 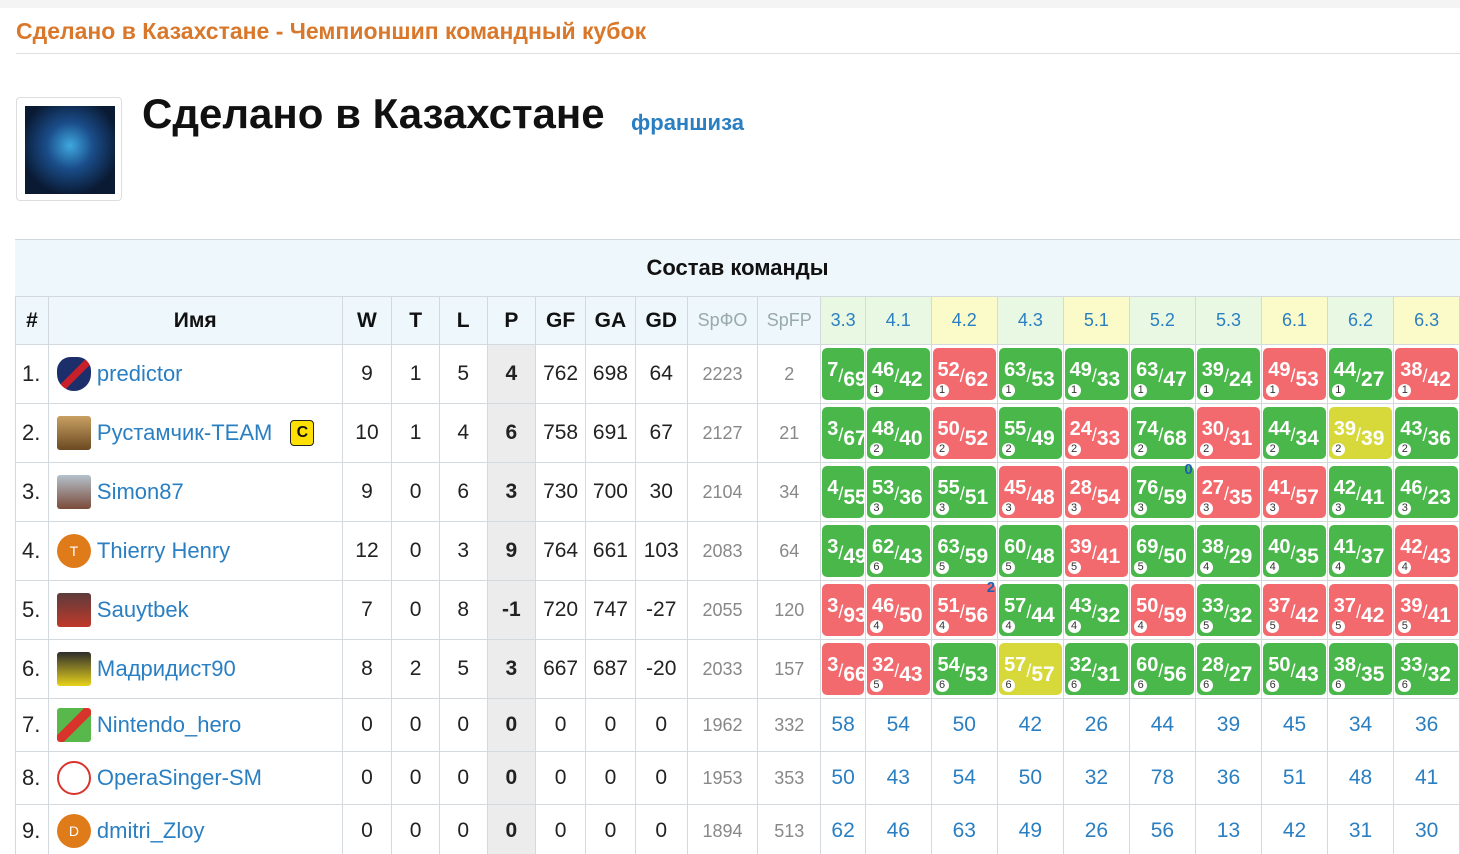 I want to click on tour-points: 78, so click(x=1163, y=778).